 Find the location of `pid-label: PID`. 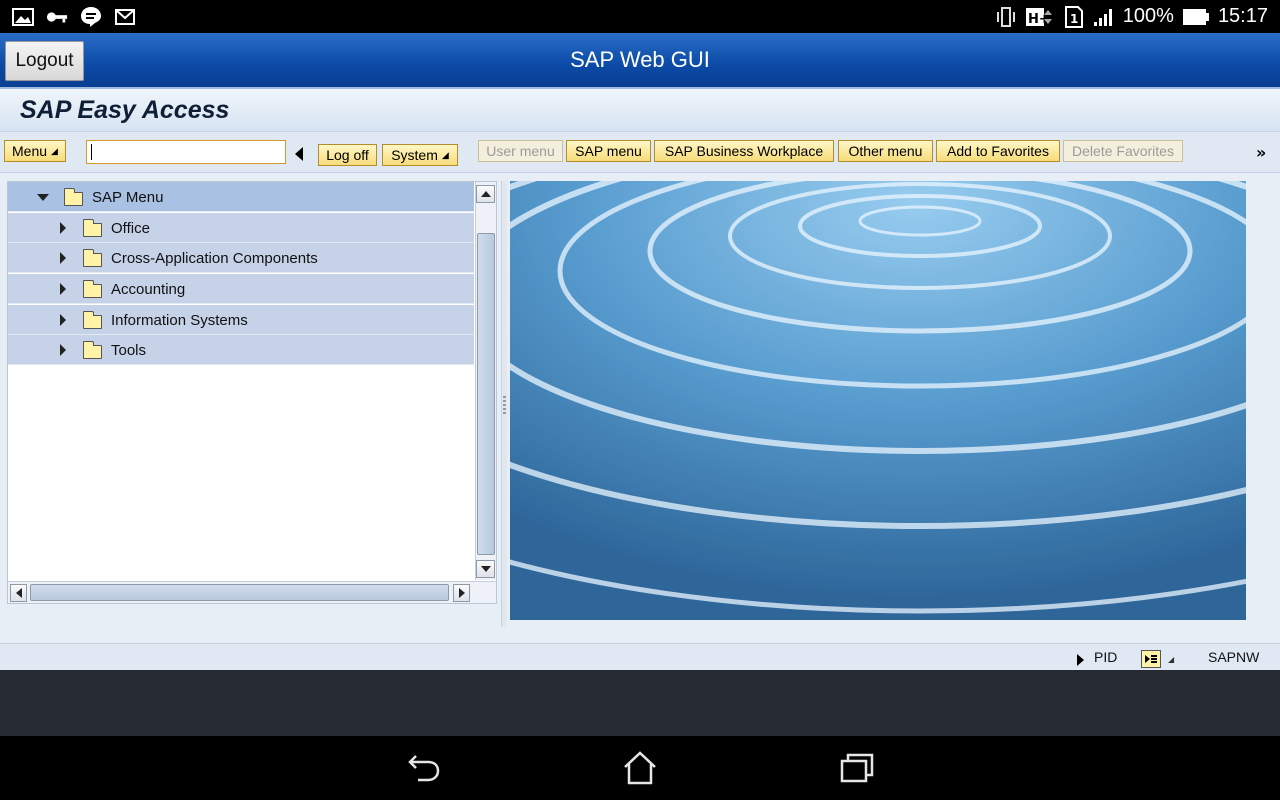

pid-label: PID is located at coordinates (1106, 657).